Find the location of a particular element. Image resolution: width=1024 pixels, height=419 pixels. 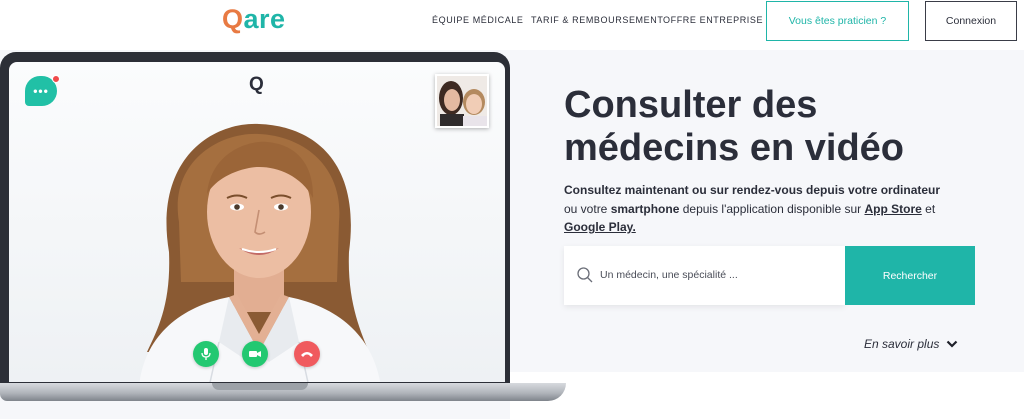

mic-icon is located at coordinates (206, 354).